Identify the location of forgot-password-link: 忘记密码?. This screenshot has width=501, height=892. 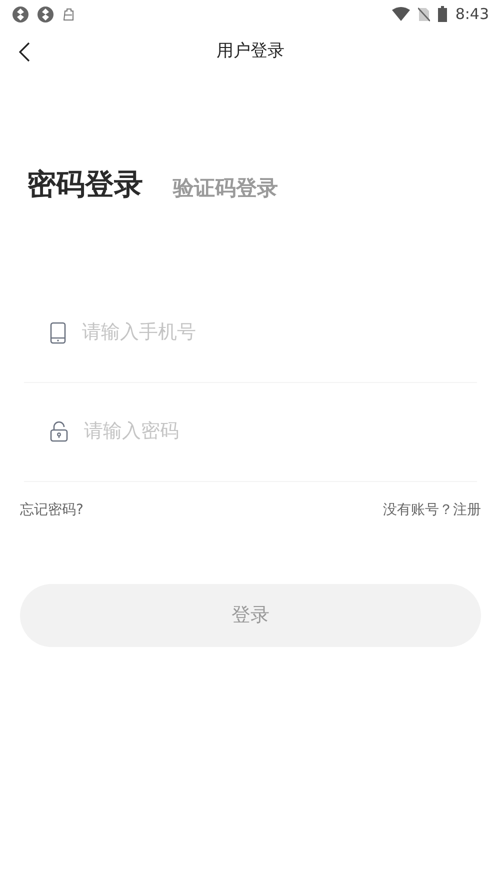
(52, 510).